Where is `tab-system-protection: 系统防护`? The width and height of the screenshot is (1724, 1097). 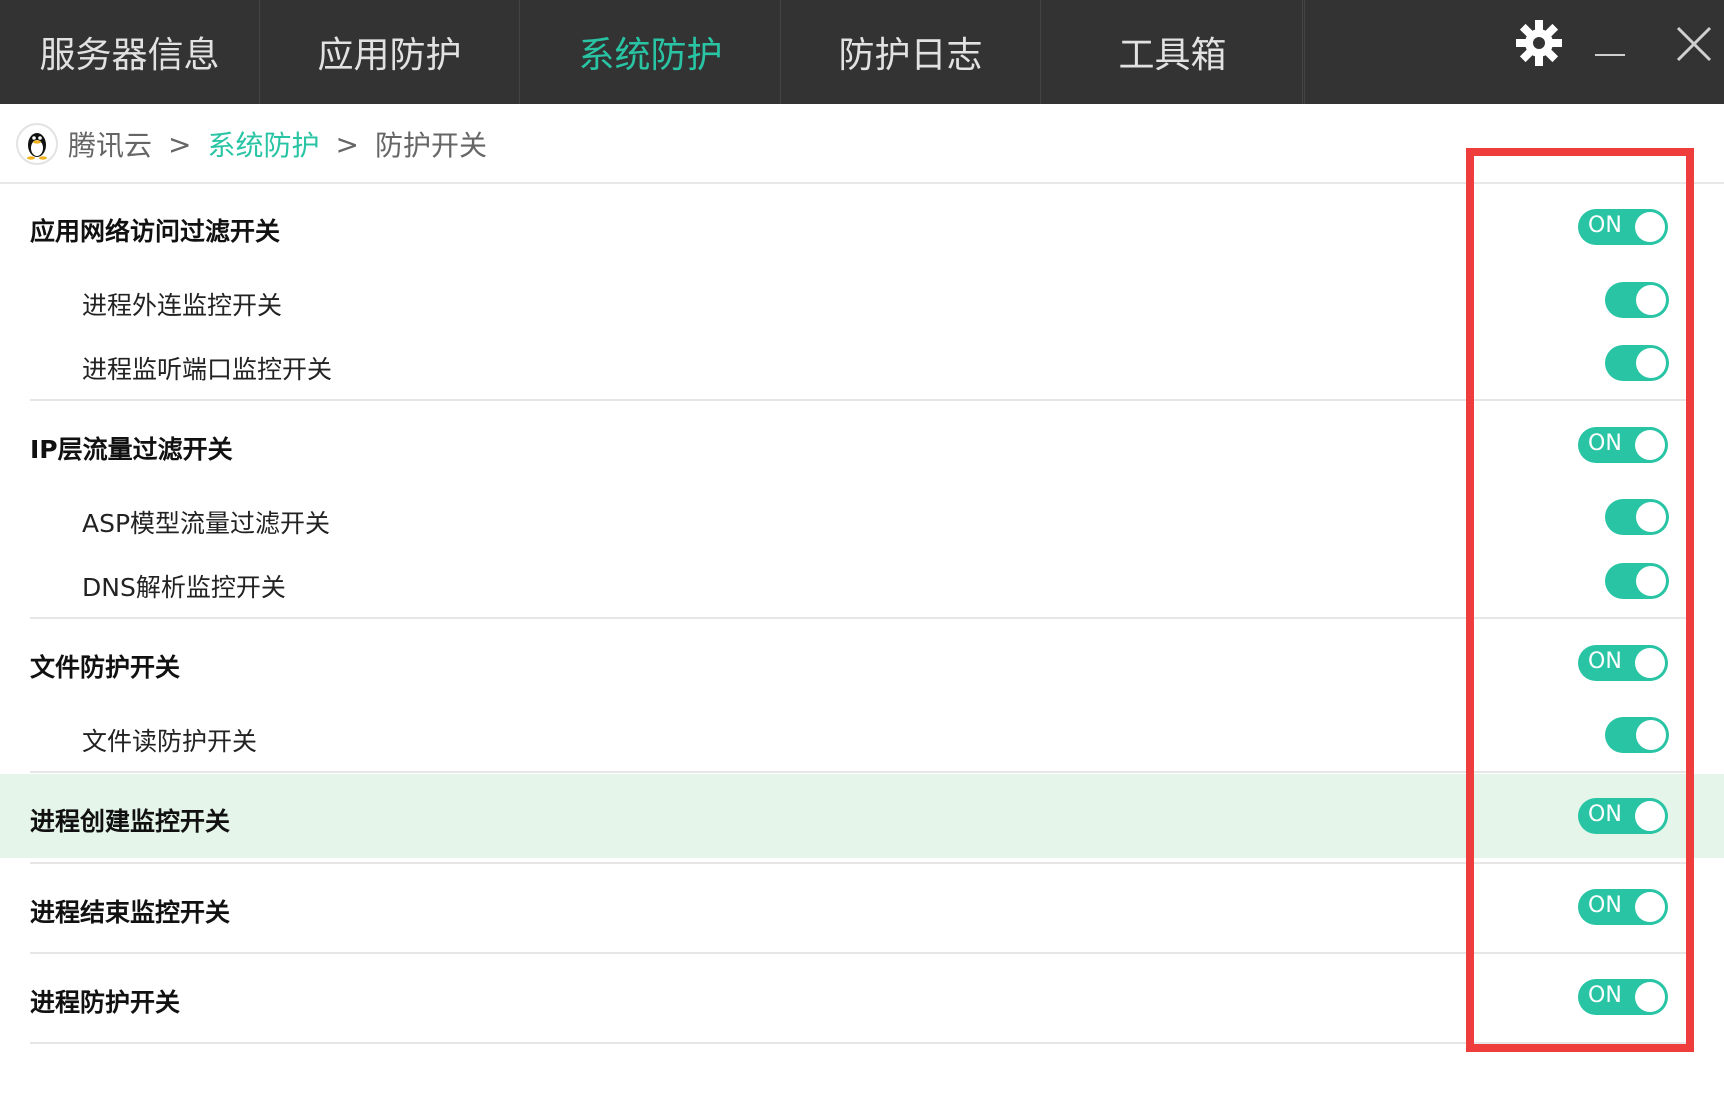
tab-system-protection: 系统防护 is located at coordinates (651, 52).